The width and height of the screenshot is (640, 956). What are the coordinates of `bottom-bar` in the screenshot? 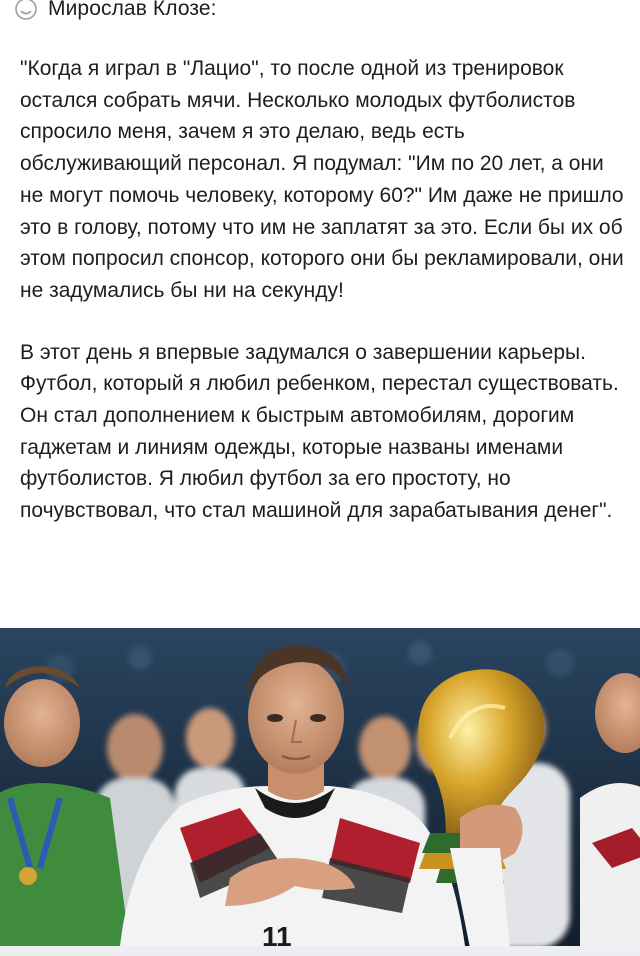 It's located at (320, 951).